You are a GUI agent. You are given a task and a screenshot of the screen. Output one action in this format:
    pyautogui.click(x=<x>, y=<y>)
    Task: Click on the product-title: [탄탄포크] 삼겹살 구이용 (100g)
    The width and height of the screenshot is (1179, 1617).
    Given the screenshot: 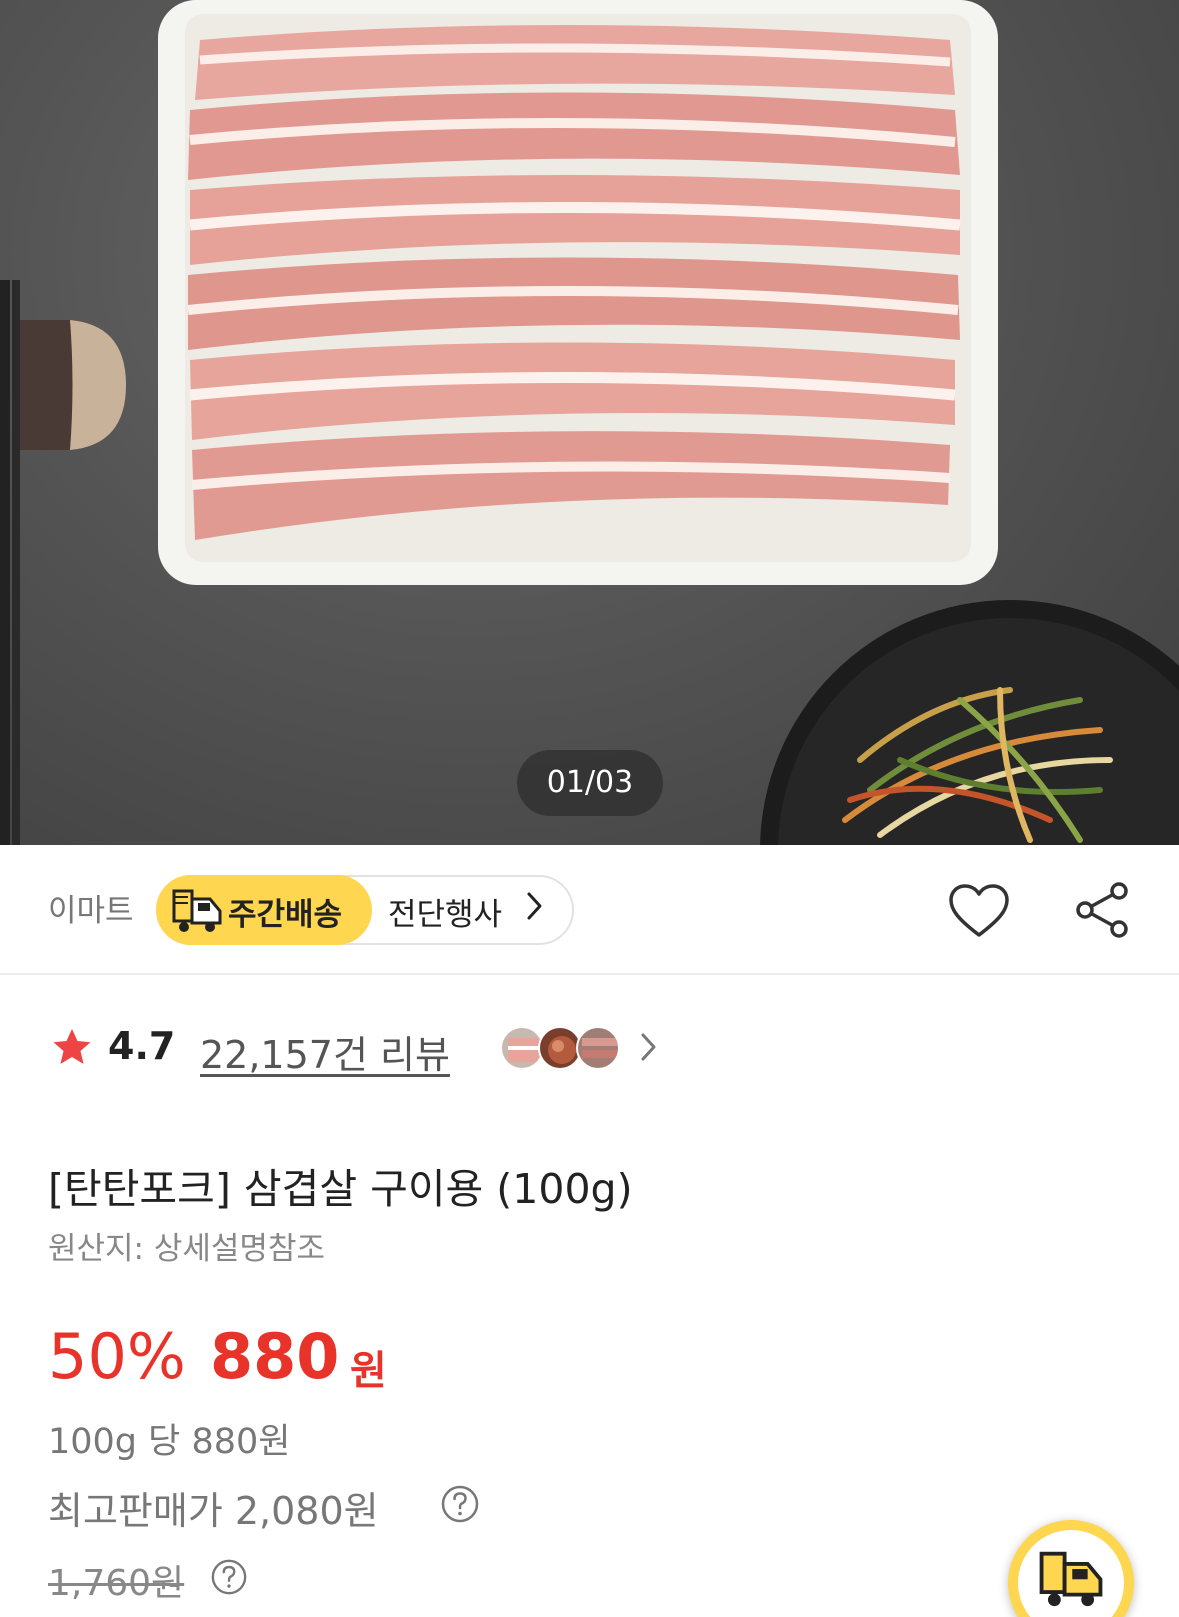 What is the action you would take?
    pyautogui.click(x=340, y=1189)
    